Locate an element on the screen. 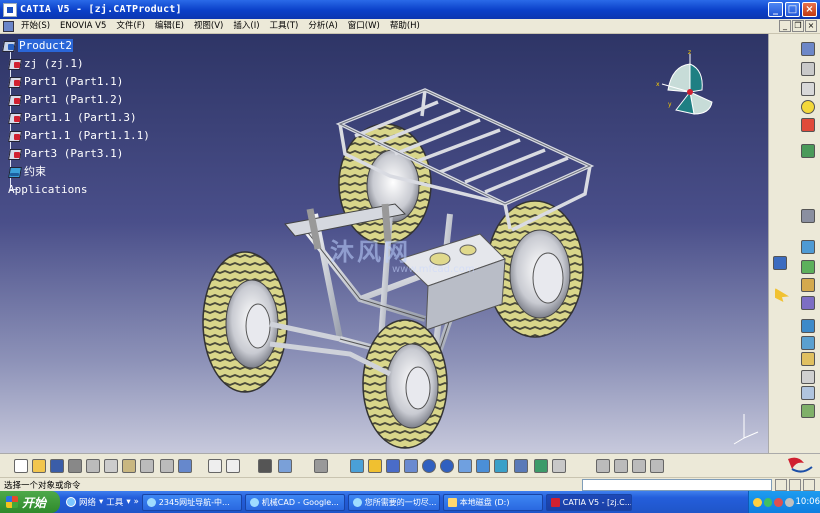 This screenshot has width=820, height=513. update-icon is located at coordinates (808, 326).